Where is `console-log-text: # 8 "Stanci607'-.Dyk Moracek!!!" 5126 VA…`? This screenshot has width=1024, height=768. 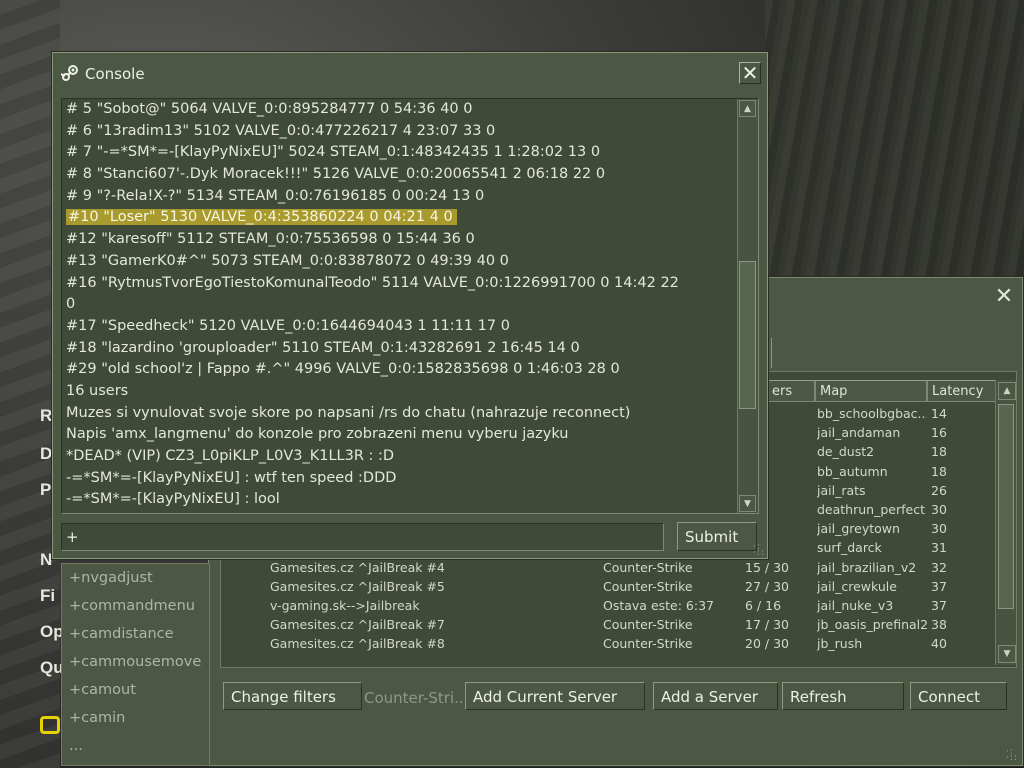 console-log-text: # 8 "Stanci607'-.Dyk Moracek!!!" 5126 VA… is located at coordinates (336, 174).